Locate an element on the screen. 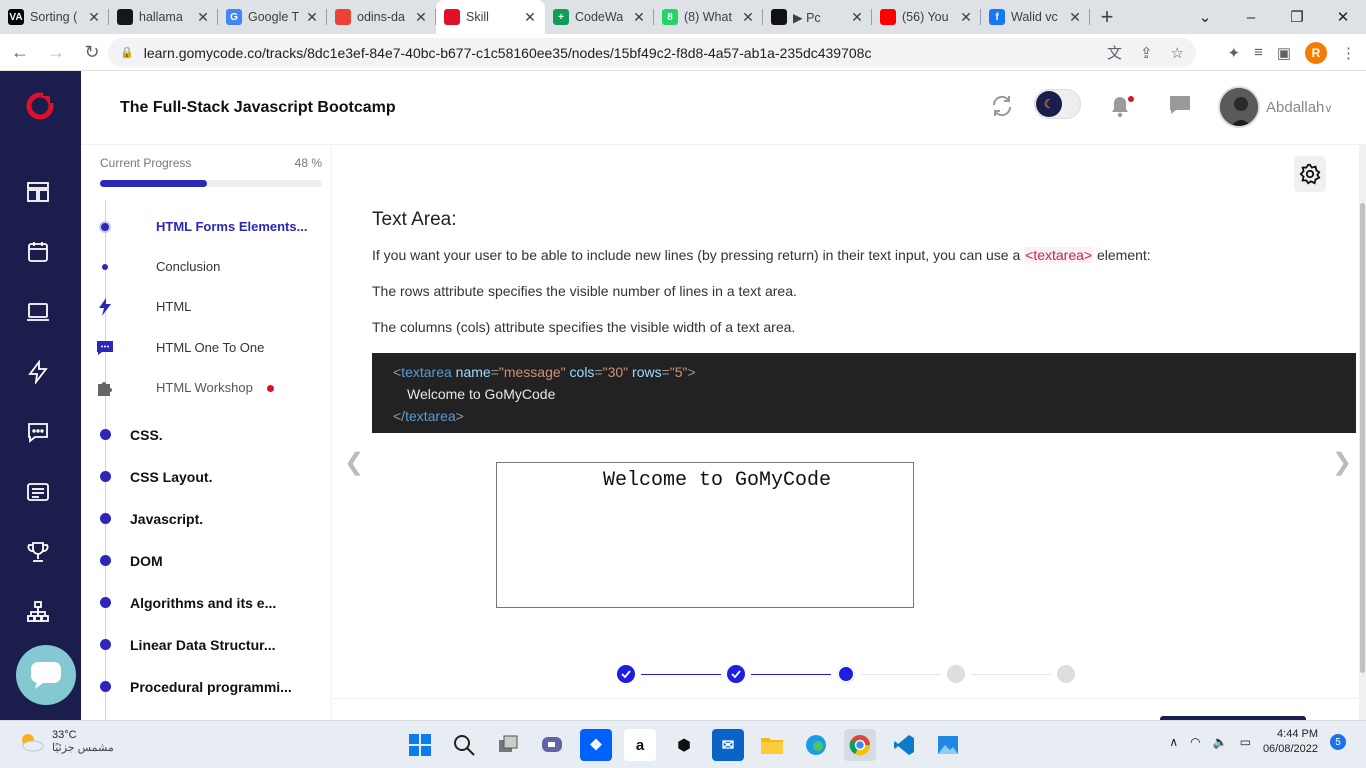 This screenshot has height=768, width=1366. volume-icon: 🔈 is located at coordinates (1220, 742).